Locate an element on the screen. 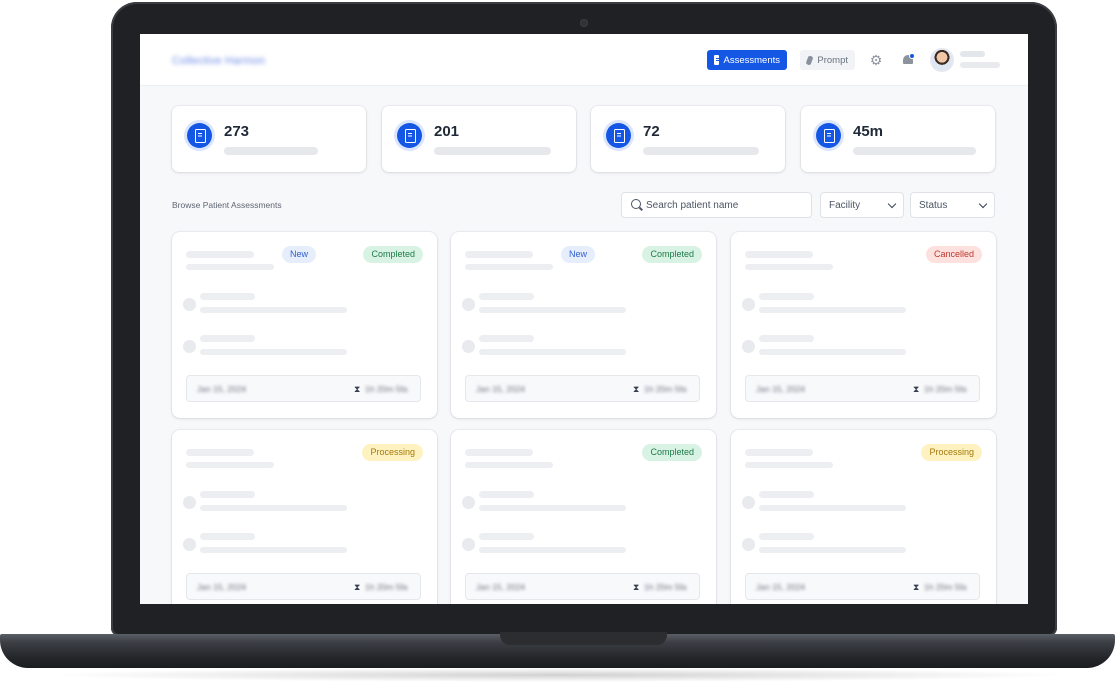  laptop-shadow is located at coordinates (557, 675).